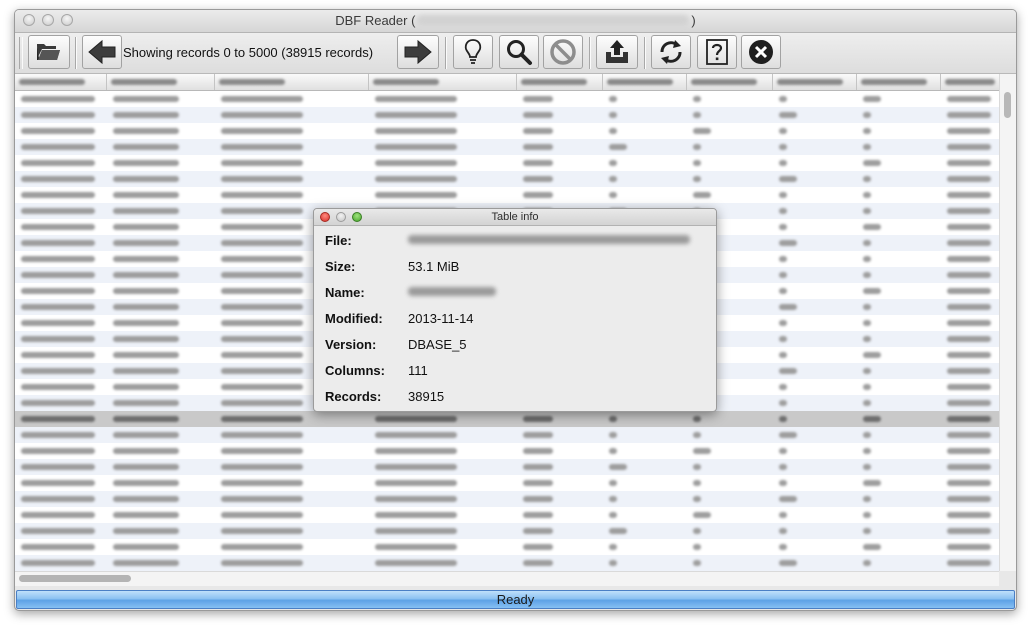 The image size is (1028, 630). What do you see at coordinates (761, 52) in the screenshot?
I see `quit-button` at bounding box center [761, 52].